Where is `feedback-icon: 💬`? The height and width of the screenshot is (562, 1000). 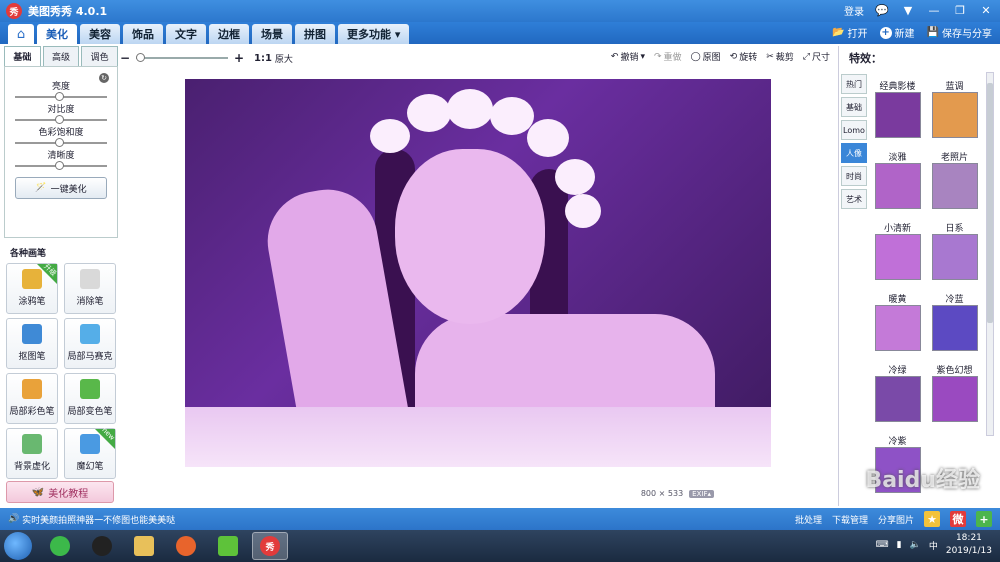 feedback-icon: 💬 is located at coordinates (882, 11).